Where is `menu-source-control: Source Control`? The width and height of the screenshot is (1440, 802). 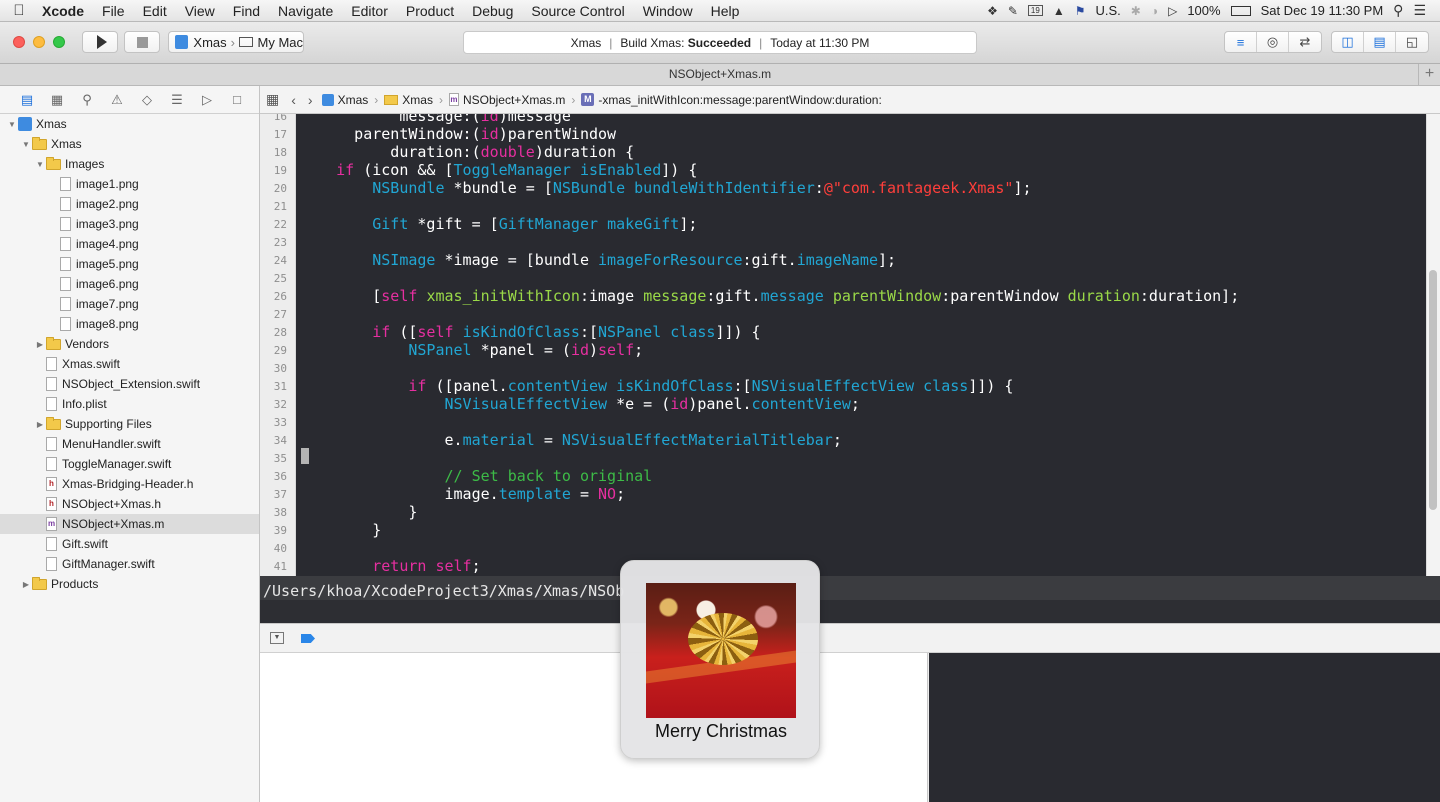
menu-source-control: Source Control is located at coordinates (577, 11).